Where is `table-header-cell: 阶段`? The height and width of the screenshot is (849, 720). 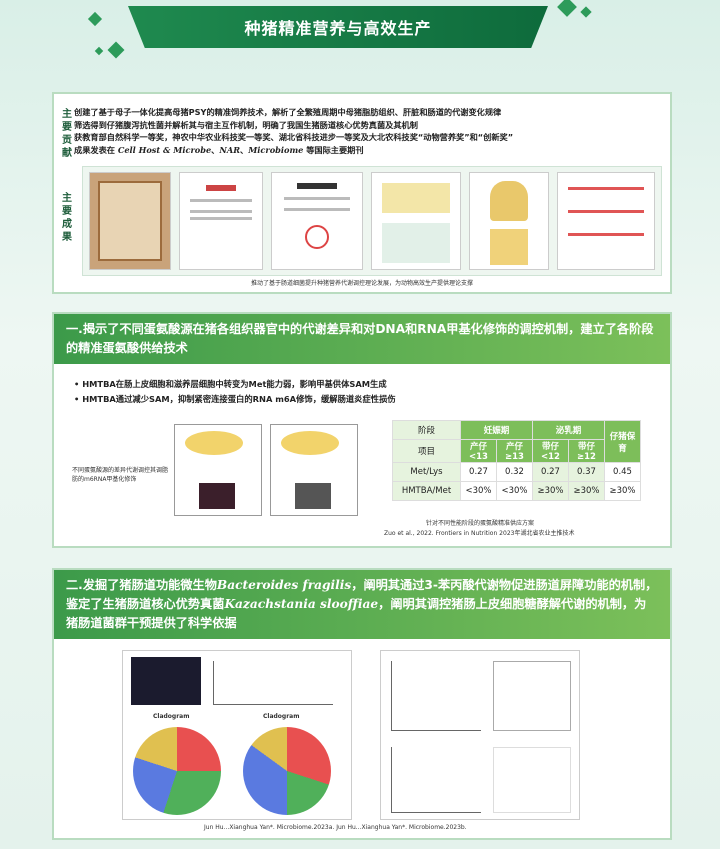
table-header-cell: 阶段 is located at coordinates (426, 430).